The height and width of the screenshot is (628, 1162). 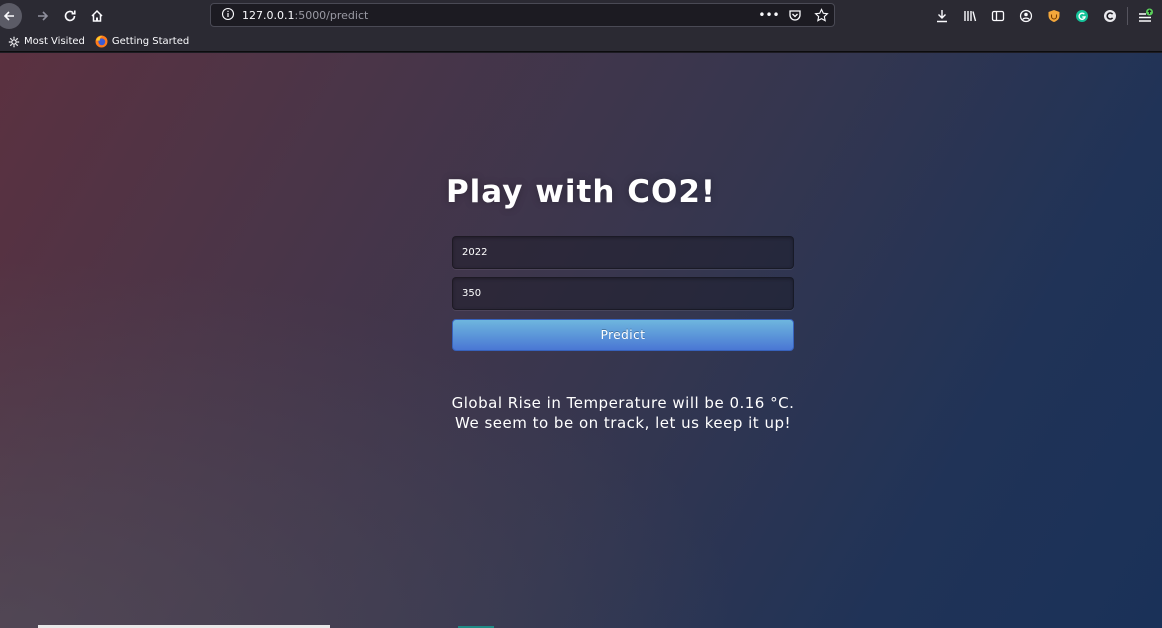 What do you see at coordinates (54, 41) in the screenshot?
I see `bookmark-label: Most Visited` at bounding box center [54, 41].